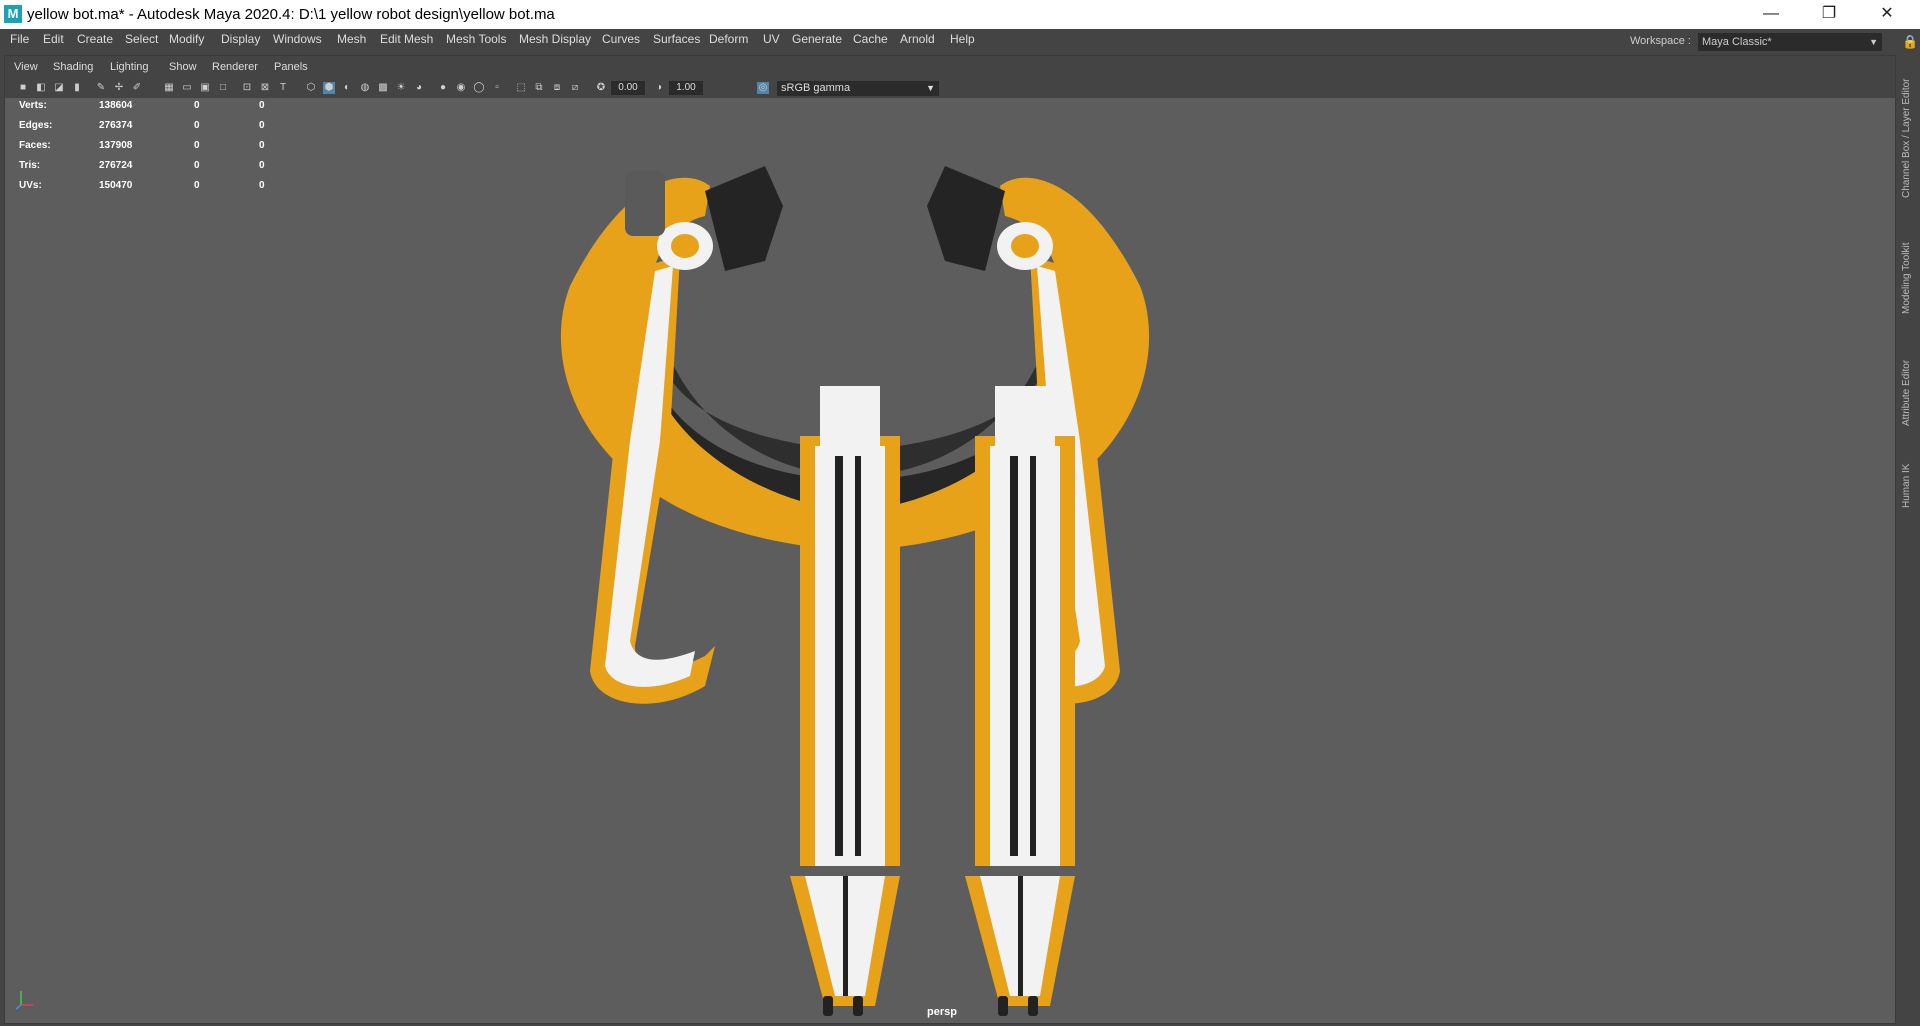 The height and width of the screenshot is (1026, 1920). What do you see at coordinates (1829, 14) in the screenshot?
I see `restore-button: ❐` at bounding box center [1829, 14].